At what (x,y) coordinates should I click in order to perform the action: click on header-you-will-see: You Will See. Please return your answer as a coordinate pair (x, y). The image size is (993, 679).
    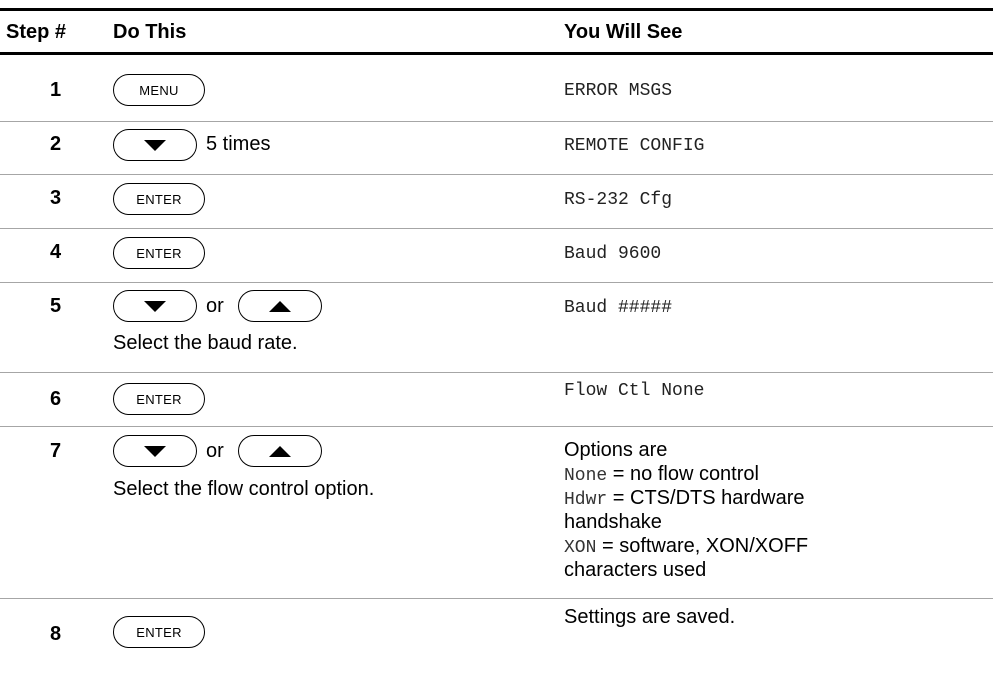
    Looking at the image, I should click on (623, 32).